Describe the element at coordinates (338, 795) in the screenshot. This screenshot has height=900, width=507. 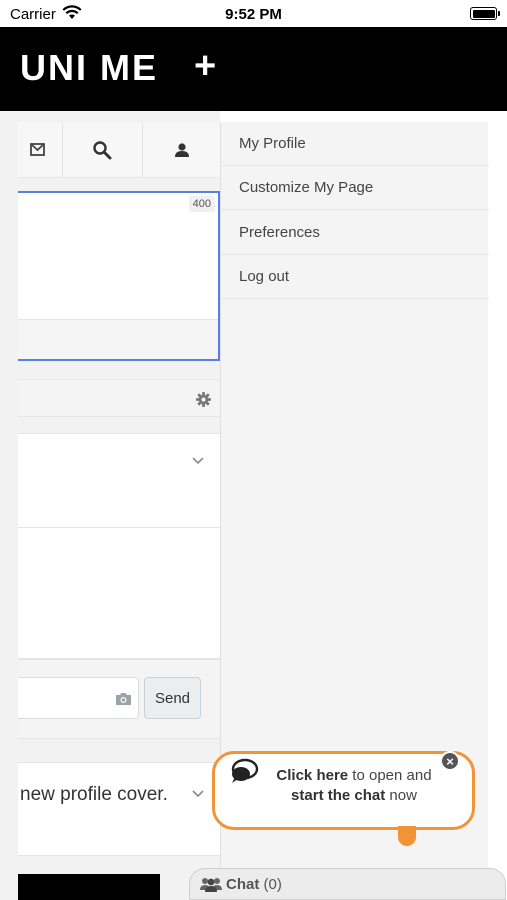
I see `start-chat-text: start the chat` at that location.